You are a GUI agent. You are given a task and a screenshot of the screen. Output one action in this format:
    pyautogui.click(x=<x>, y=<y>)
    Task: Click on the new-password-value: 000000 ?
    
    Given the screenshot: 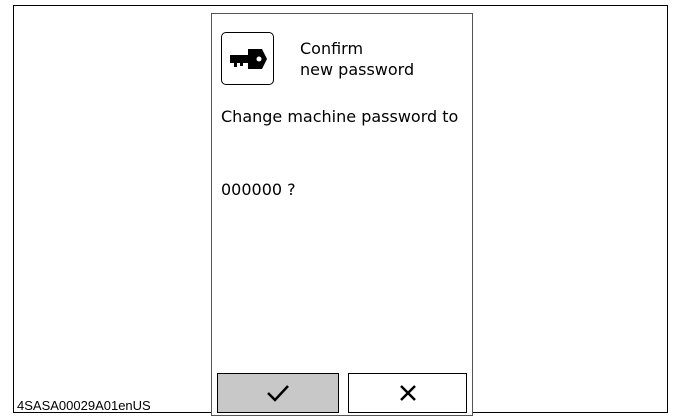 What is the action you would take?
    pyautogui.click(x=258, y=189)
    